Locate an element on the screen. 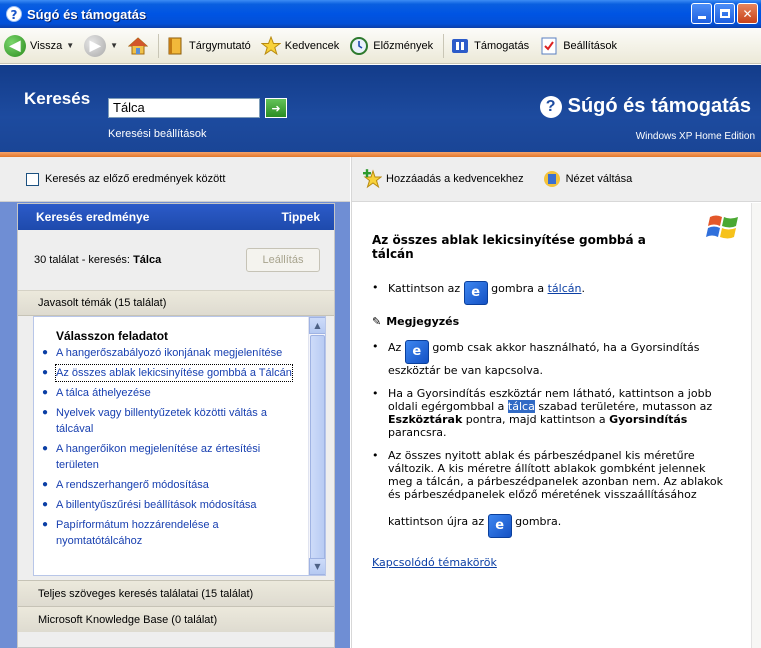 The width and height of the screenshot is (761, 648). search-label: Keresés is located at coordinates (57, 98).